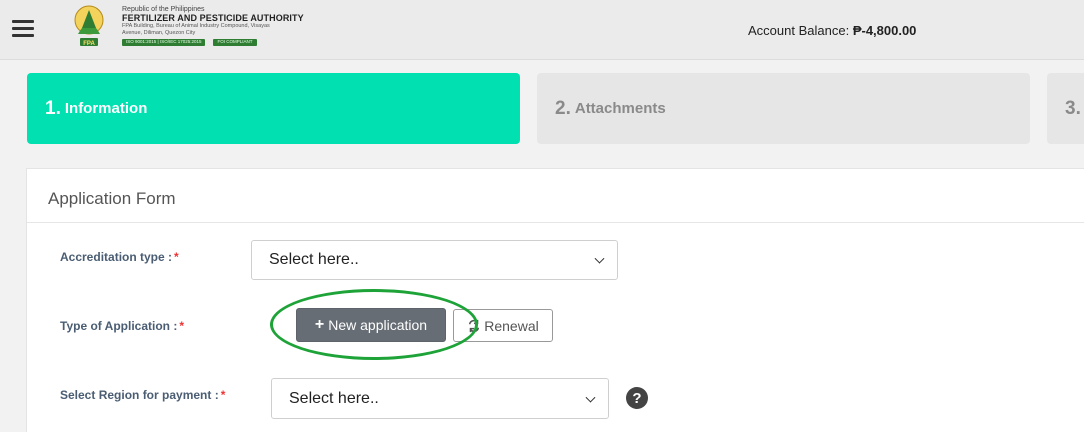 The height and width of the screenshot is (432, 1084). What do you see at coordinates (378, 325) in the screenshot?
I see `new-application-label: New application` at bounding box center [378, 325].